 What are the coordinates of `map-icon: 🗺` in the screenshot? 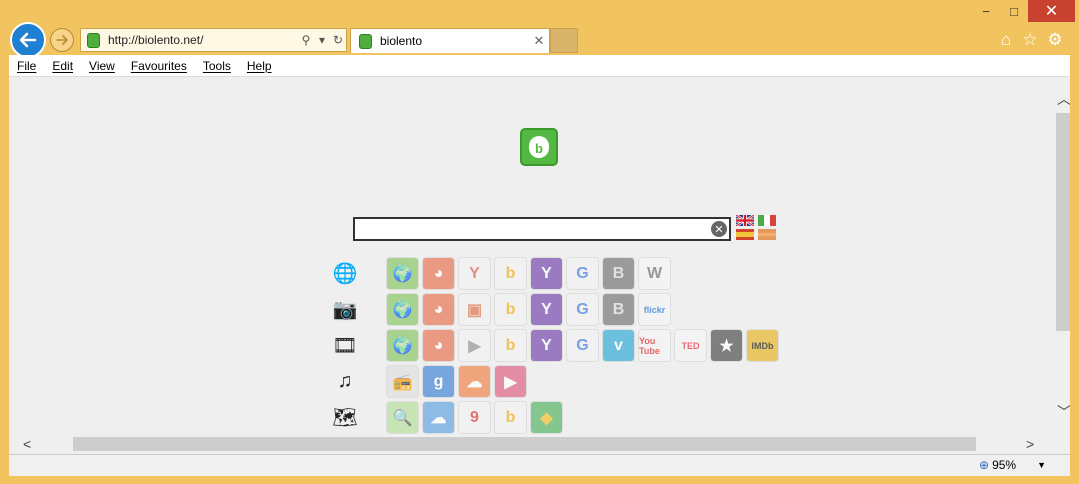 It's located at (345, 417).